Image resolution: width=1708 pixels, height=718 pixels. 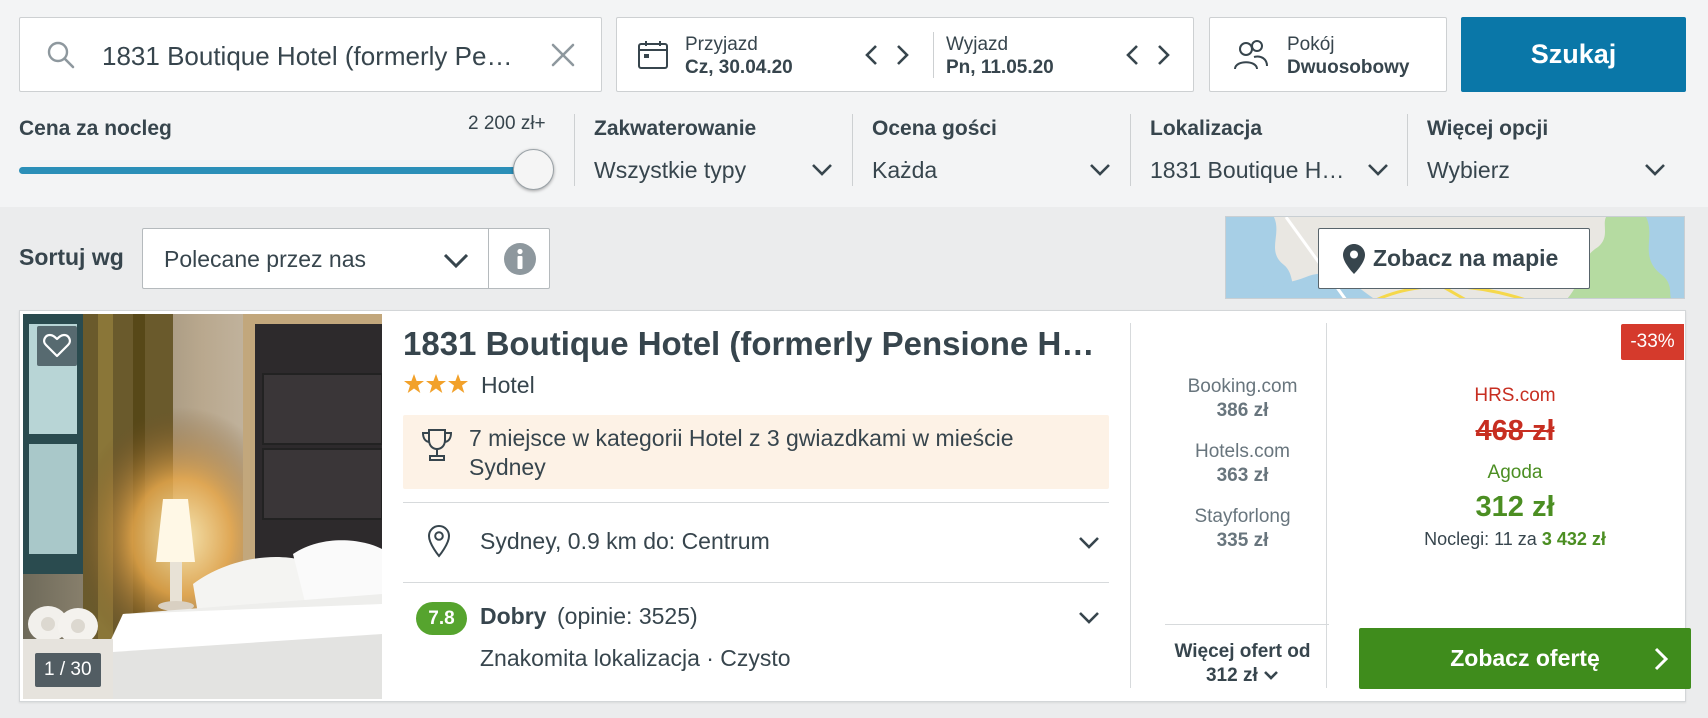 I want to click on checkin-value: Cz, 30.04.20, so click(x=739, y=68).